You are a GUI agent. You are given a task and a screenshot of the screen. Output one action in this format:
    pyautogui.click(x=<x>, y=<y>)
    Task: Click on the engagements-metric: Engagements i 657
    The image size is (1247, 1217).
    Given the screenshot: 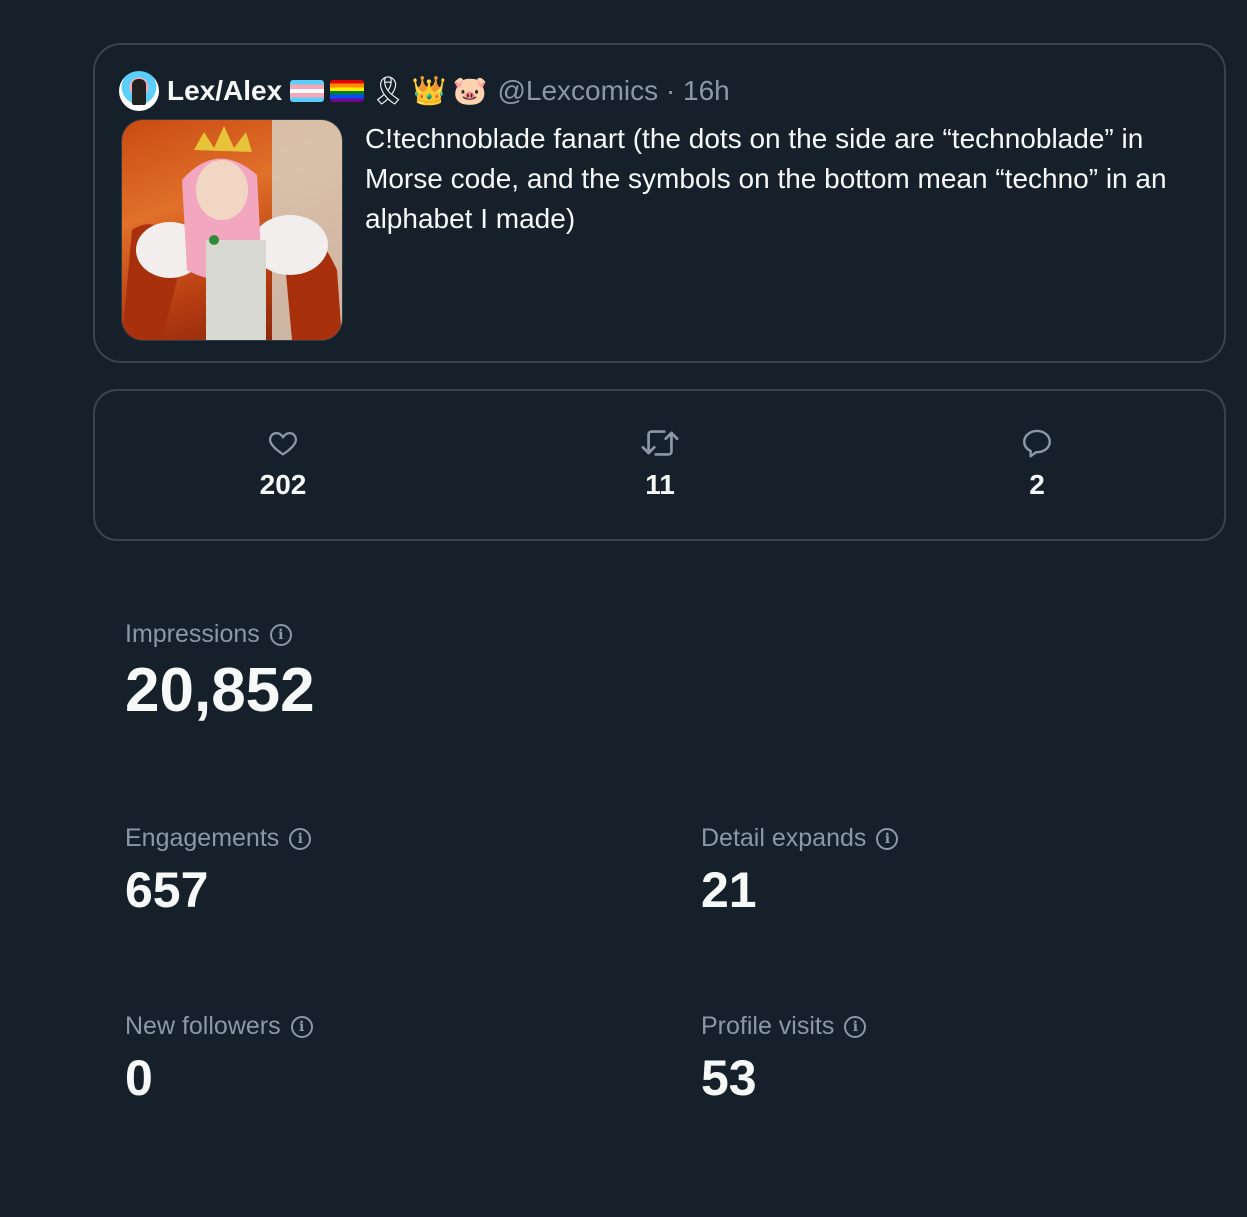 What is the action you would take?
    pyautogui.click(x=218, y=871)
    